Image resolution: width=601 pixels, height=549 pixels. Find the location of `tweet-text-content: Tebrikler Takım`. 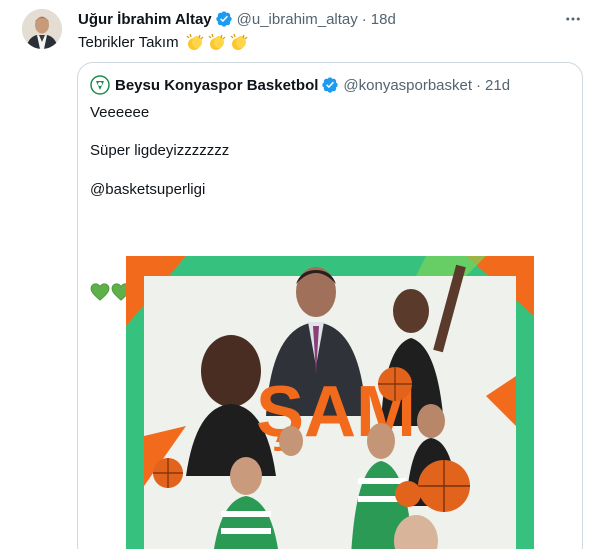

tweet-text-content: Tebrikler Takım is located at coordinates (128, 42).